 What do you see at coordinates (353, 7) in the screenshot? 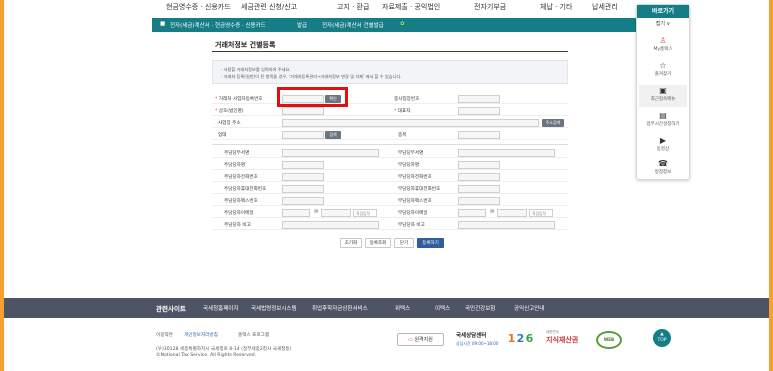
I see `menu-notice-refund: 고지 · 환급` at bounding box center [353, 7].